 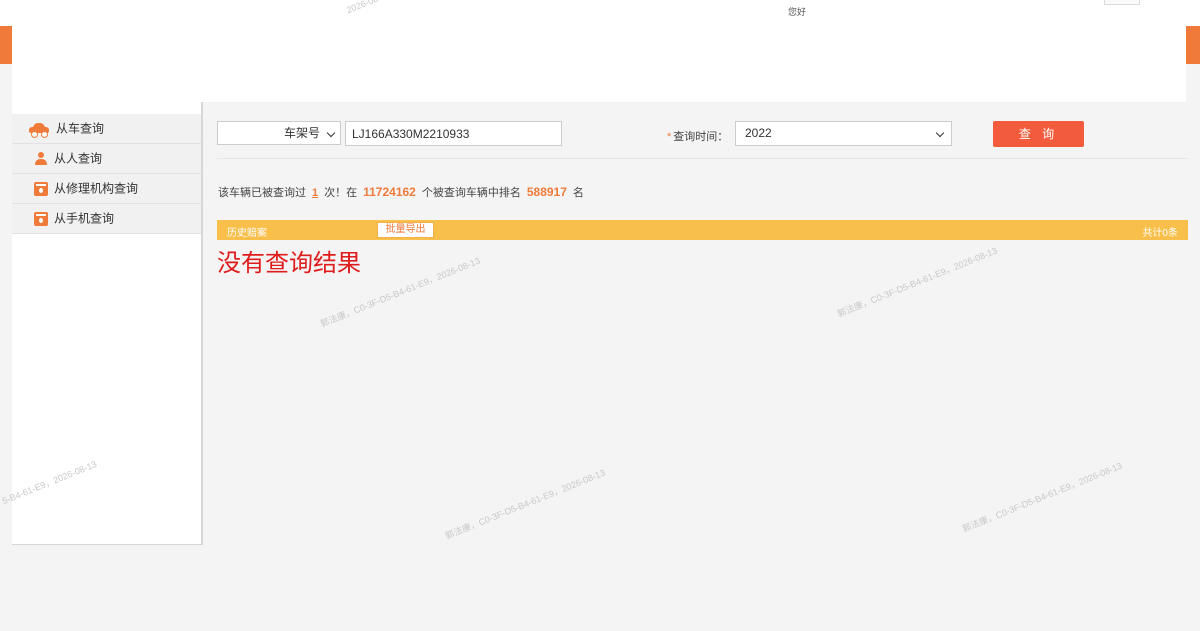 I want to click on header-panel, so click(x=599, y=63).